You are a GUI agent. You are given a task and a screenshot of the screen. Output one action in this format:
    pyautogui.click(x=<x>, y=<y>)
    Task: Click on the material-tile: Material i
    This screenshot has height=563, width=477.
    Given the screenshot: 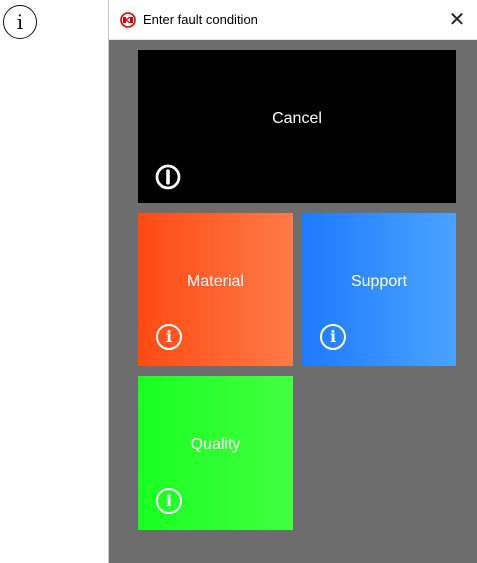 What is the action you would take?
    pyautogui.click(x=215, y=289)
    